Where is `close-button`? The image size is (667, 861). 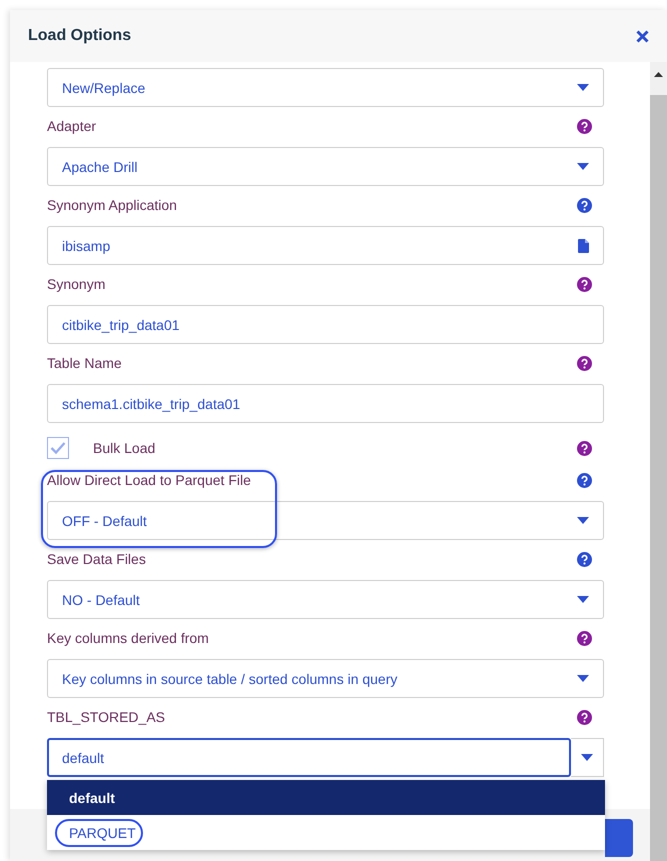 close-button is located at coordinates (642, 36).